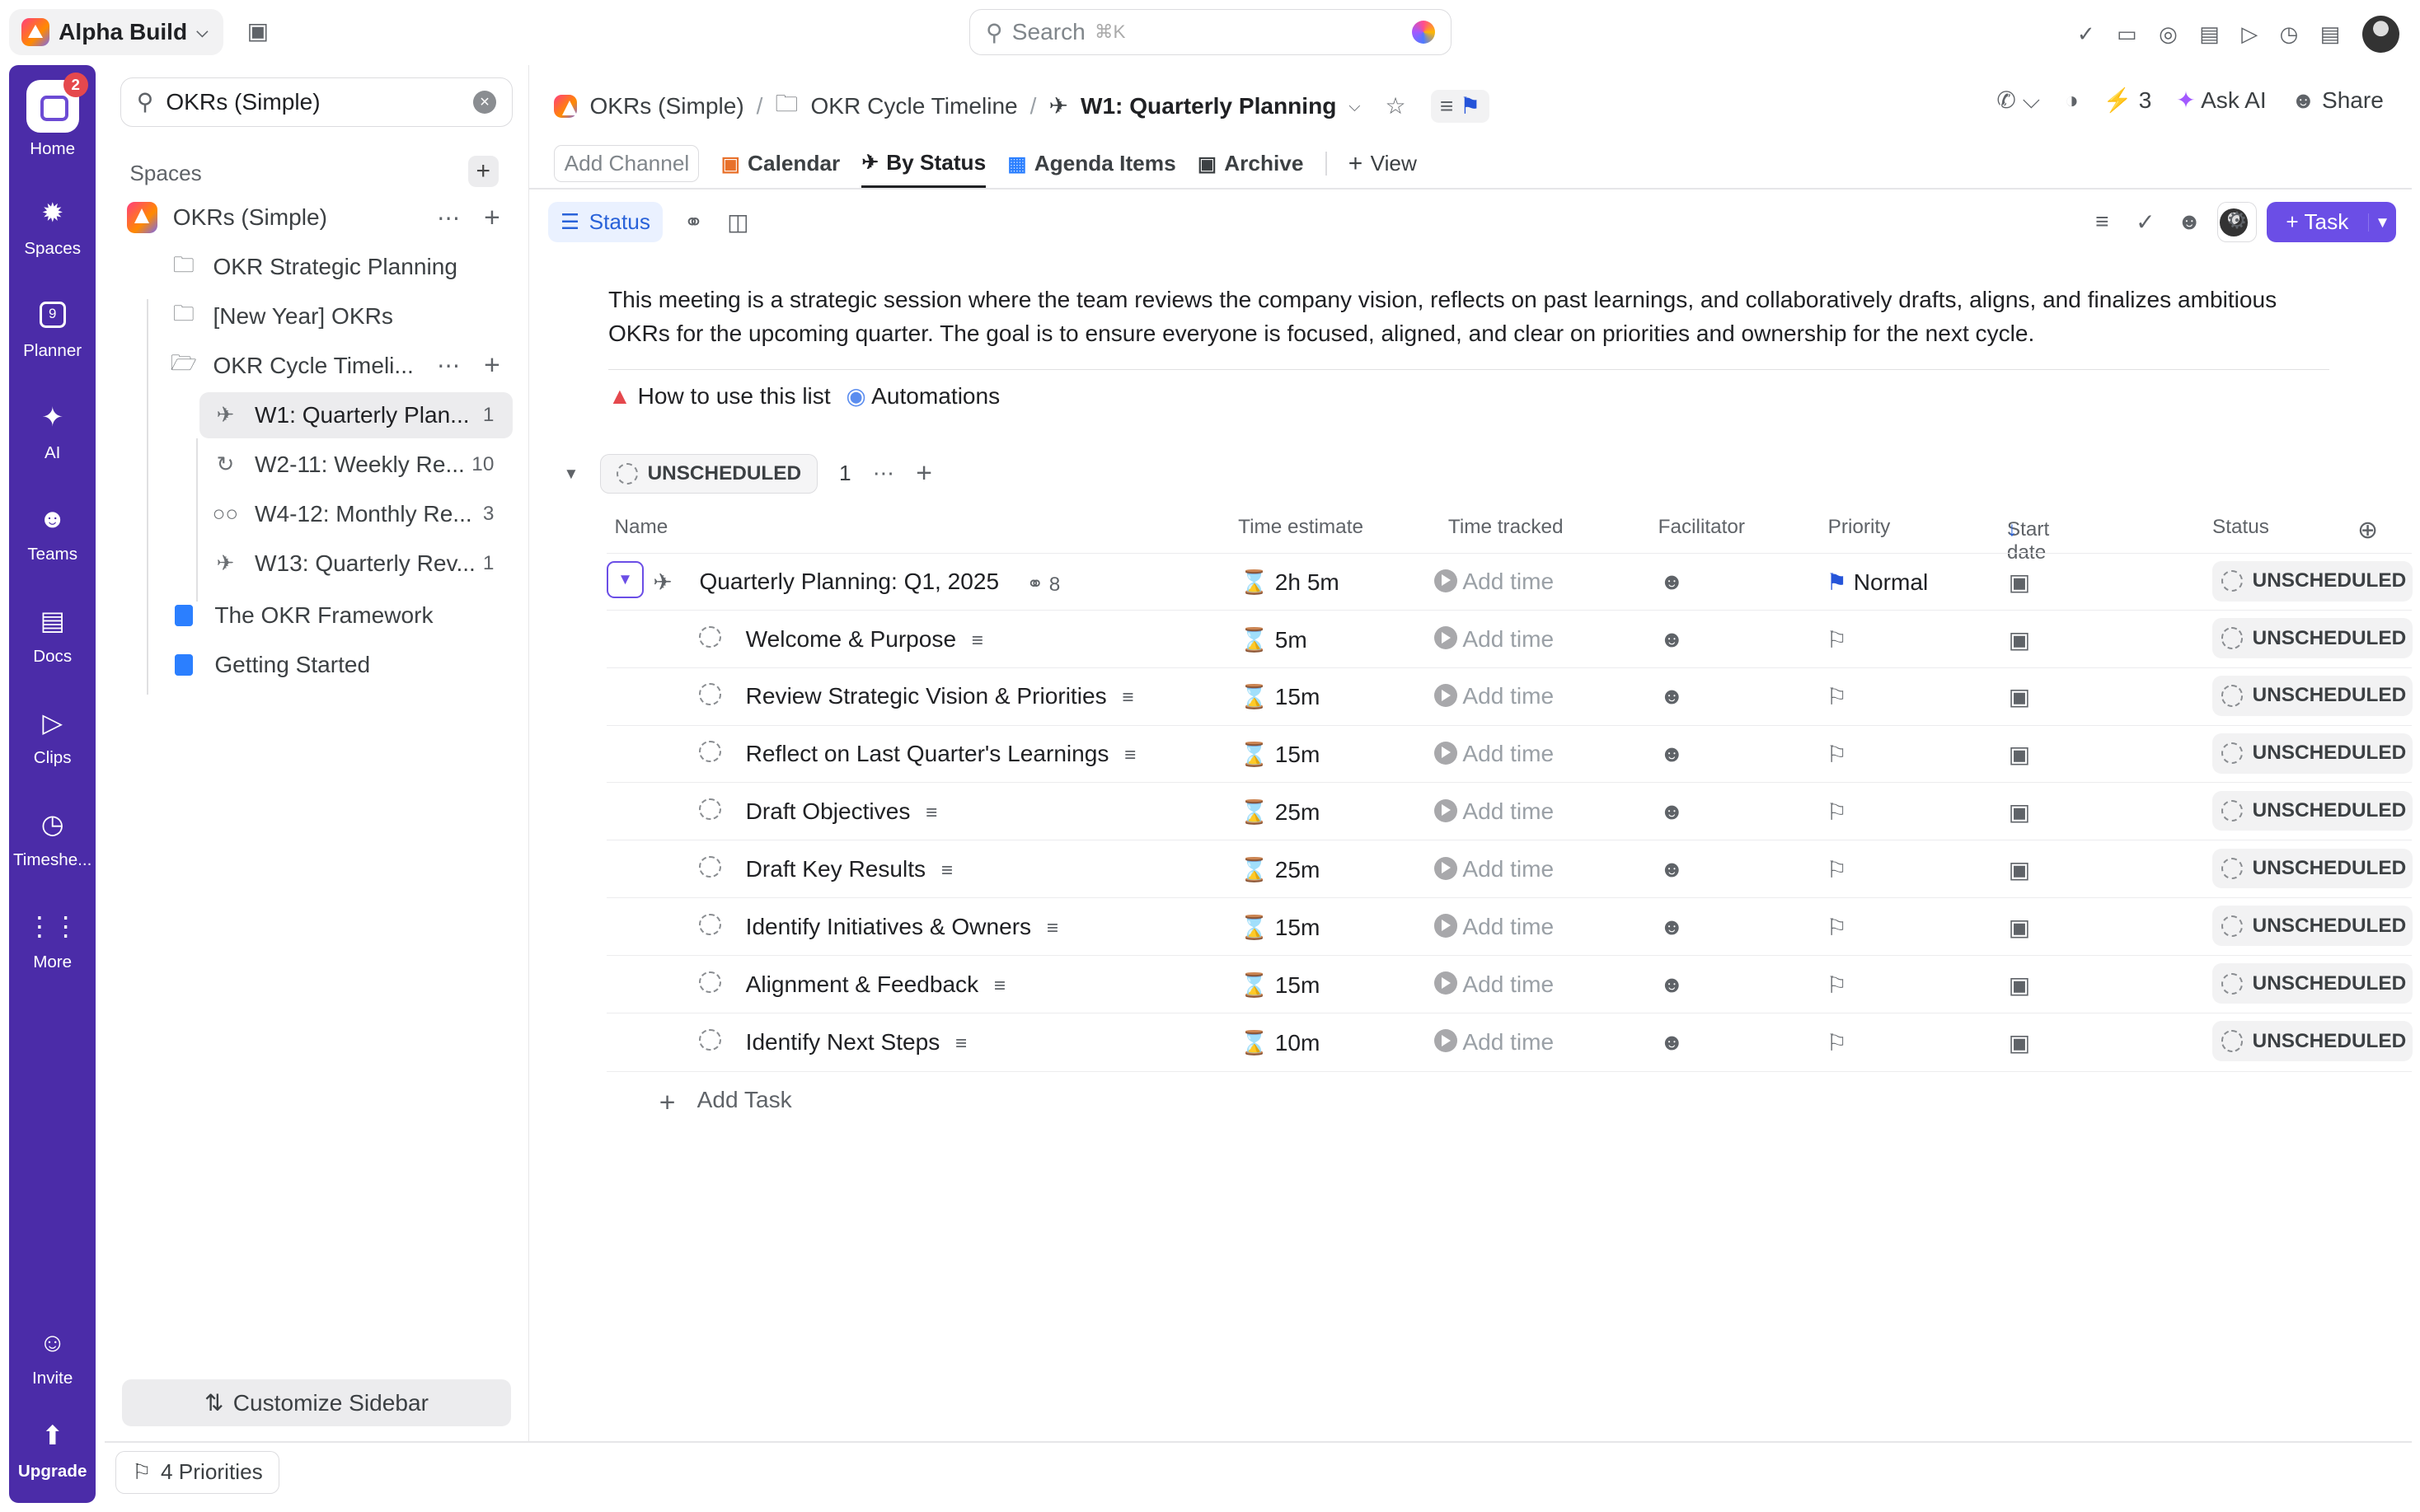  What do you see at coordinates (52, 329) in the screenshot?
I see `rail-planner: 9 Planner` at bounding box center [52, 329].